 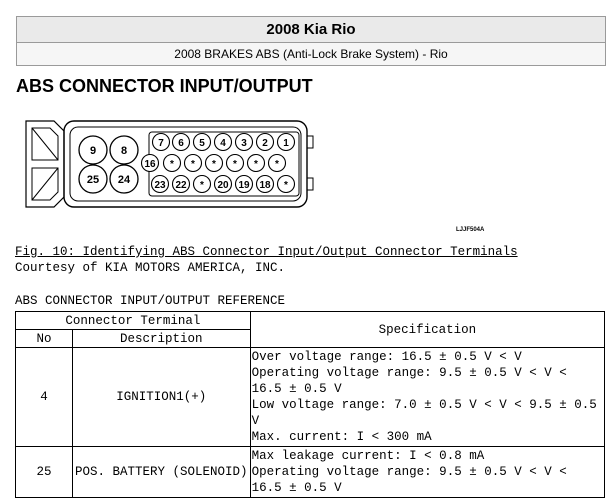 I want to click on spec-line: Over voltage range: 16.5 ± 0.5 V < V, so click(x=386, y=357).